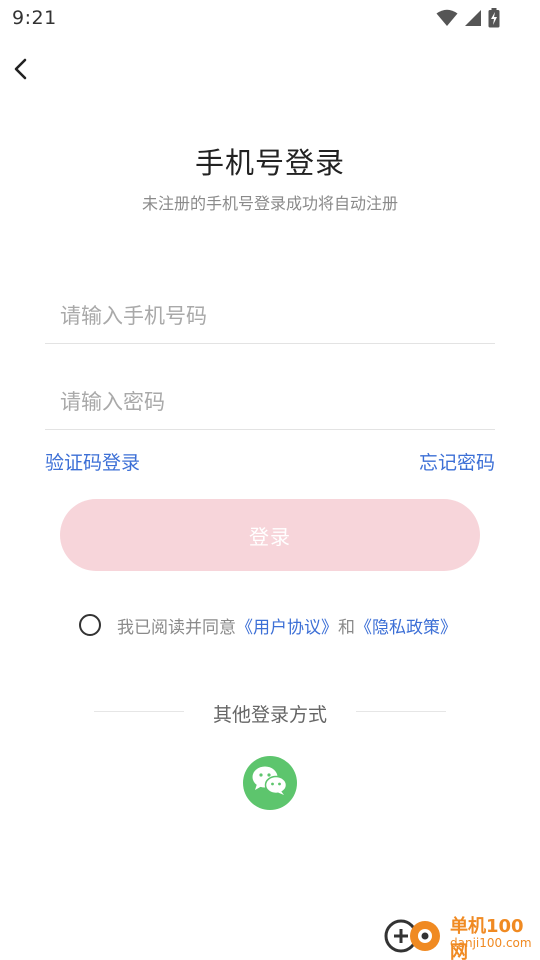 The image size is (540, 960). Describe the element at coordinates (414, 935) in the screenshot. I see `watermark-logo-icon` at that location.